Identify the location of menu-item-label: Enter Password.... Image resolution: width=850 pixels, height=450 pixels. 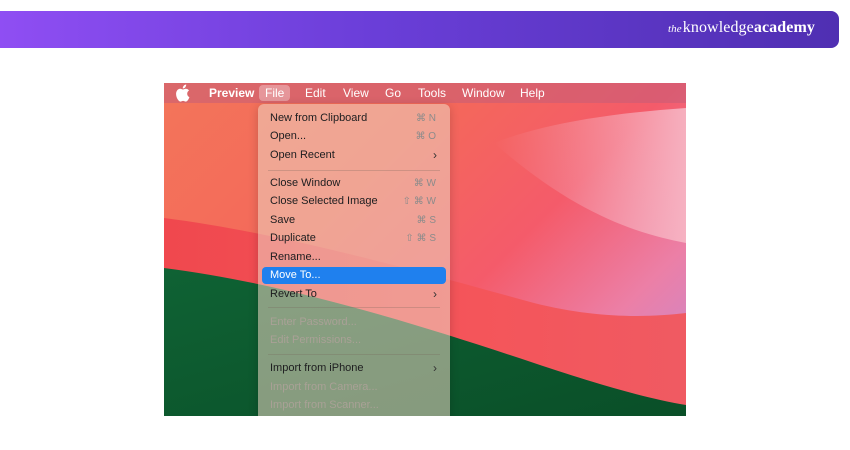
(313, 322).